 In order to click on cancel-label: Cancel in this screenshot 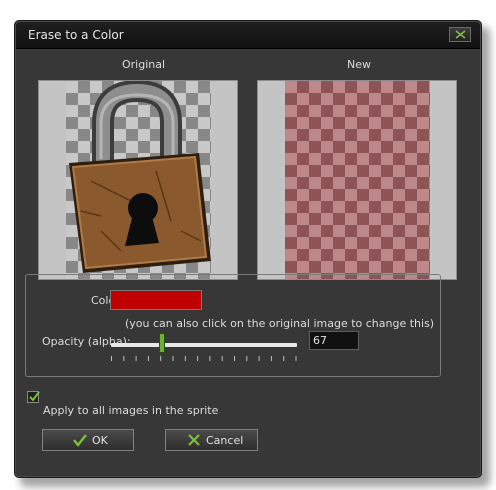, I will do `click(225, 440)`.